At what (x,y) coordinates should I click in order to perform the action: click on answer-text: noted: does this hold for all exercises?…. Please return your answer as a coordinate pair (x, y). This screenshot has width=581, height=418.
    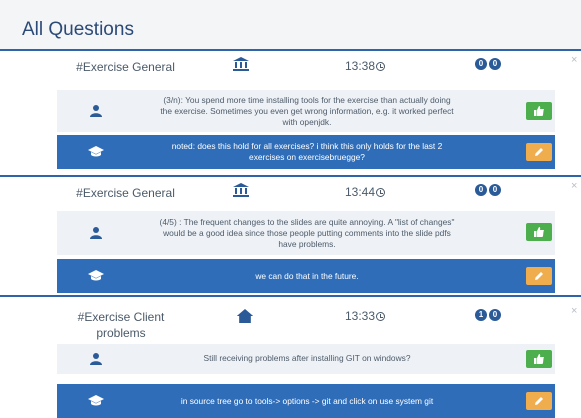
    Looking at the image, I should click on (307, 151).